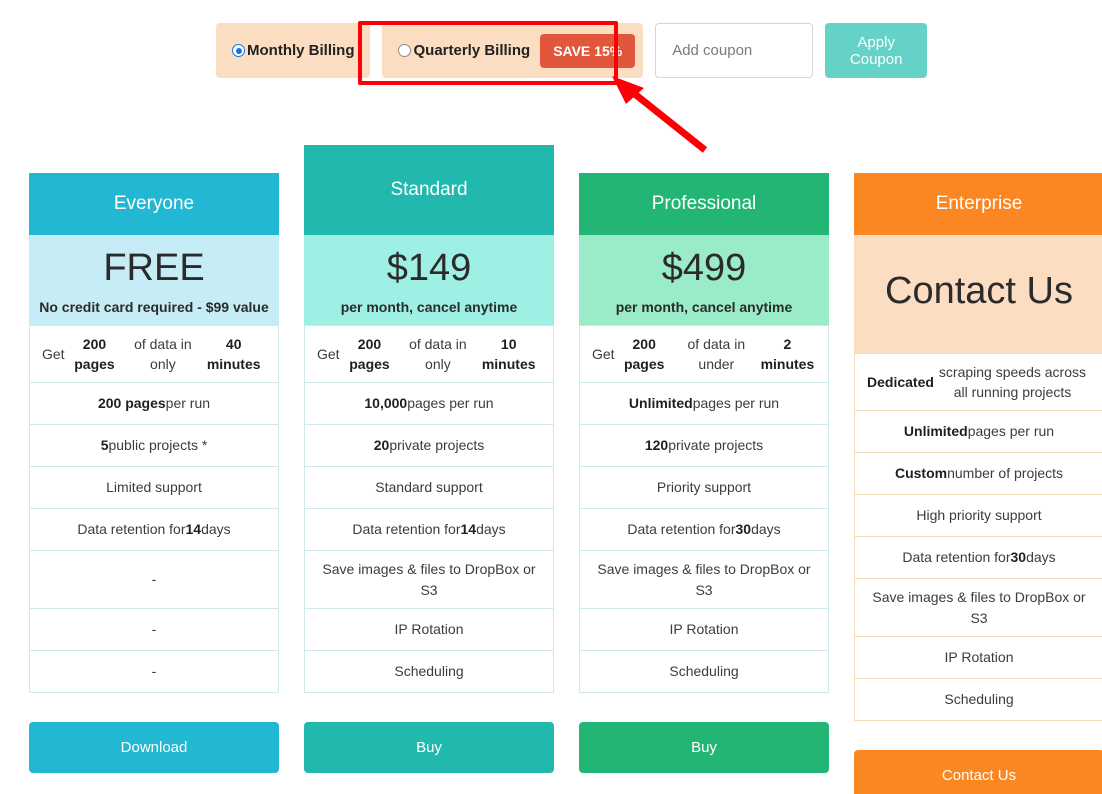 This screenshot has height=794, width=1102. I want to click on apply-coupon-button: Apply Coupon, so click(876, 50).